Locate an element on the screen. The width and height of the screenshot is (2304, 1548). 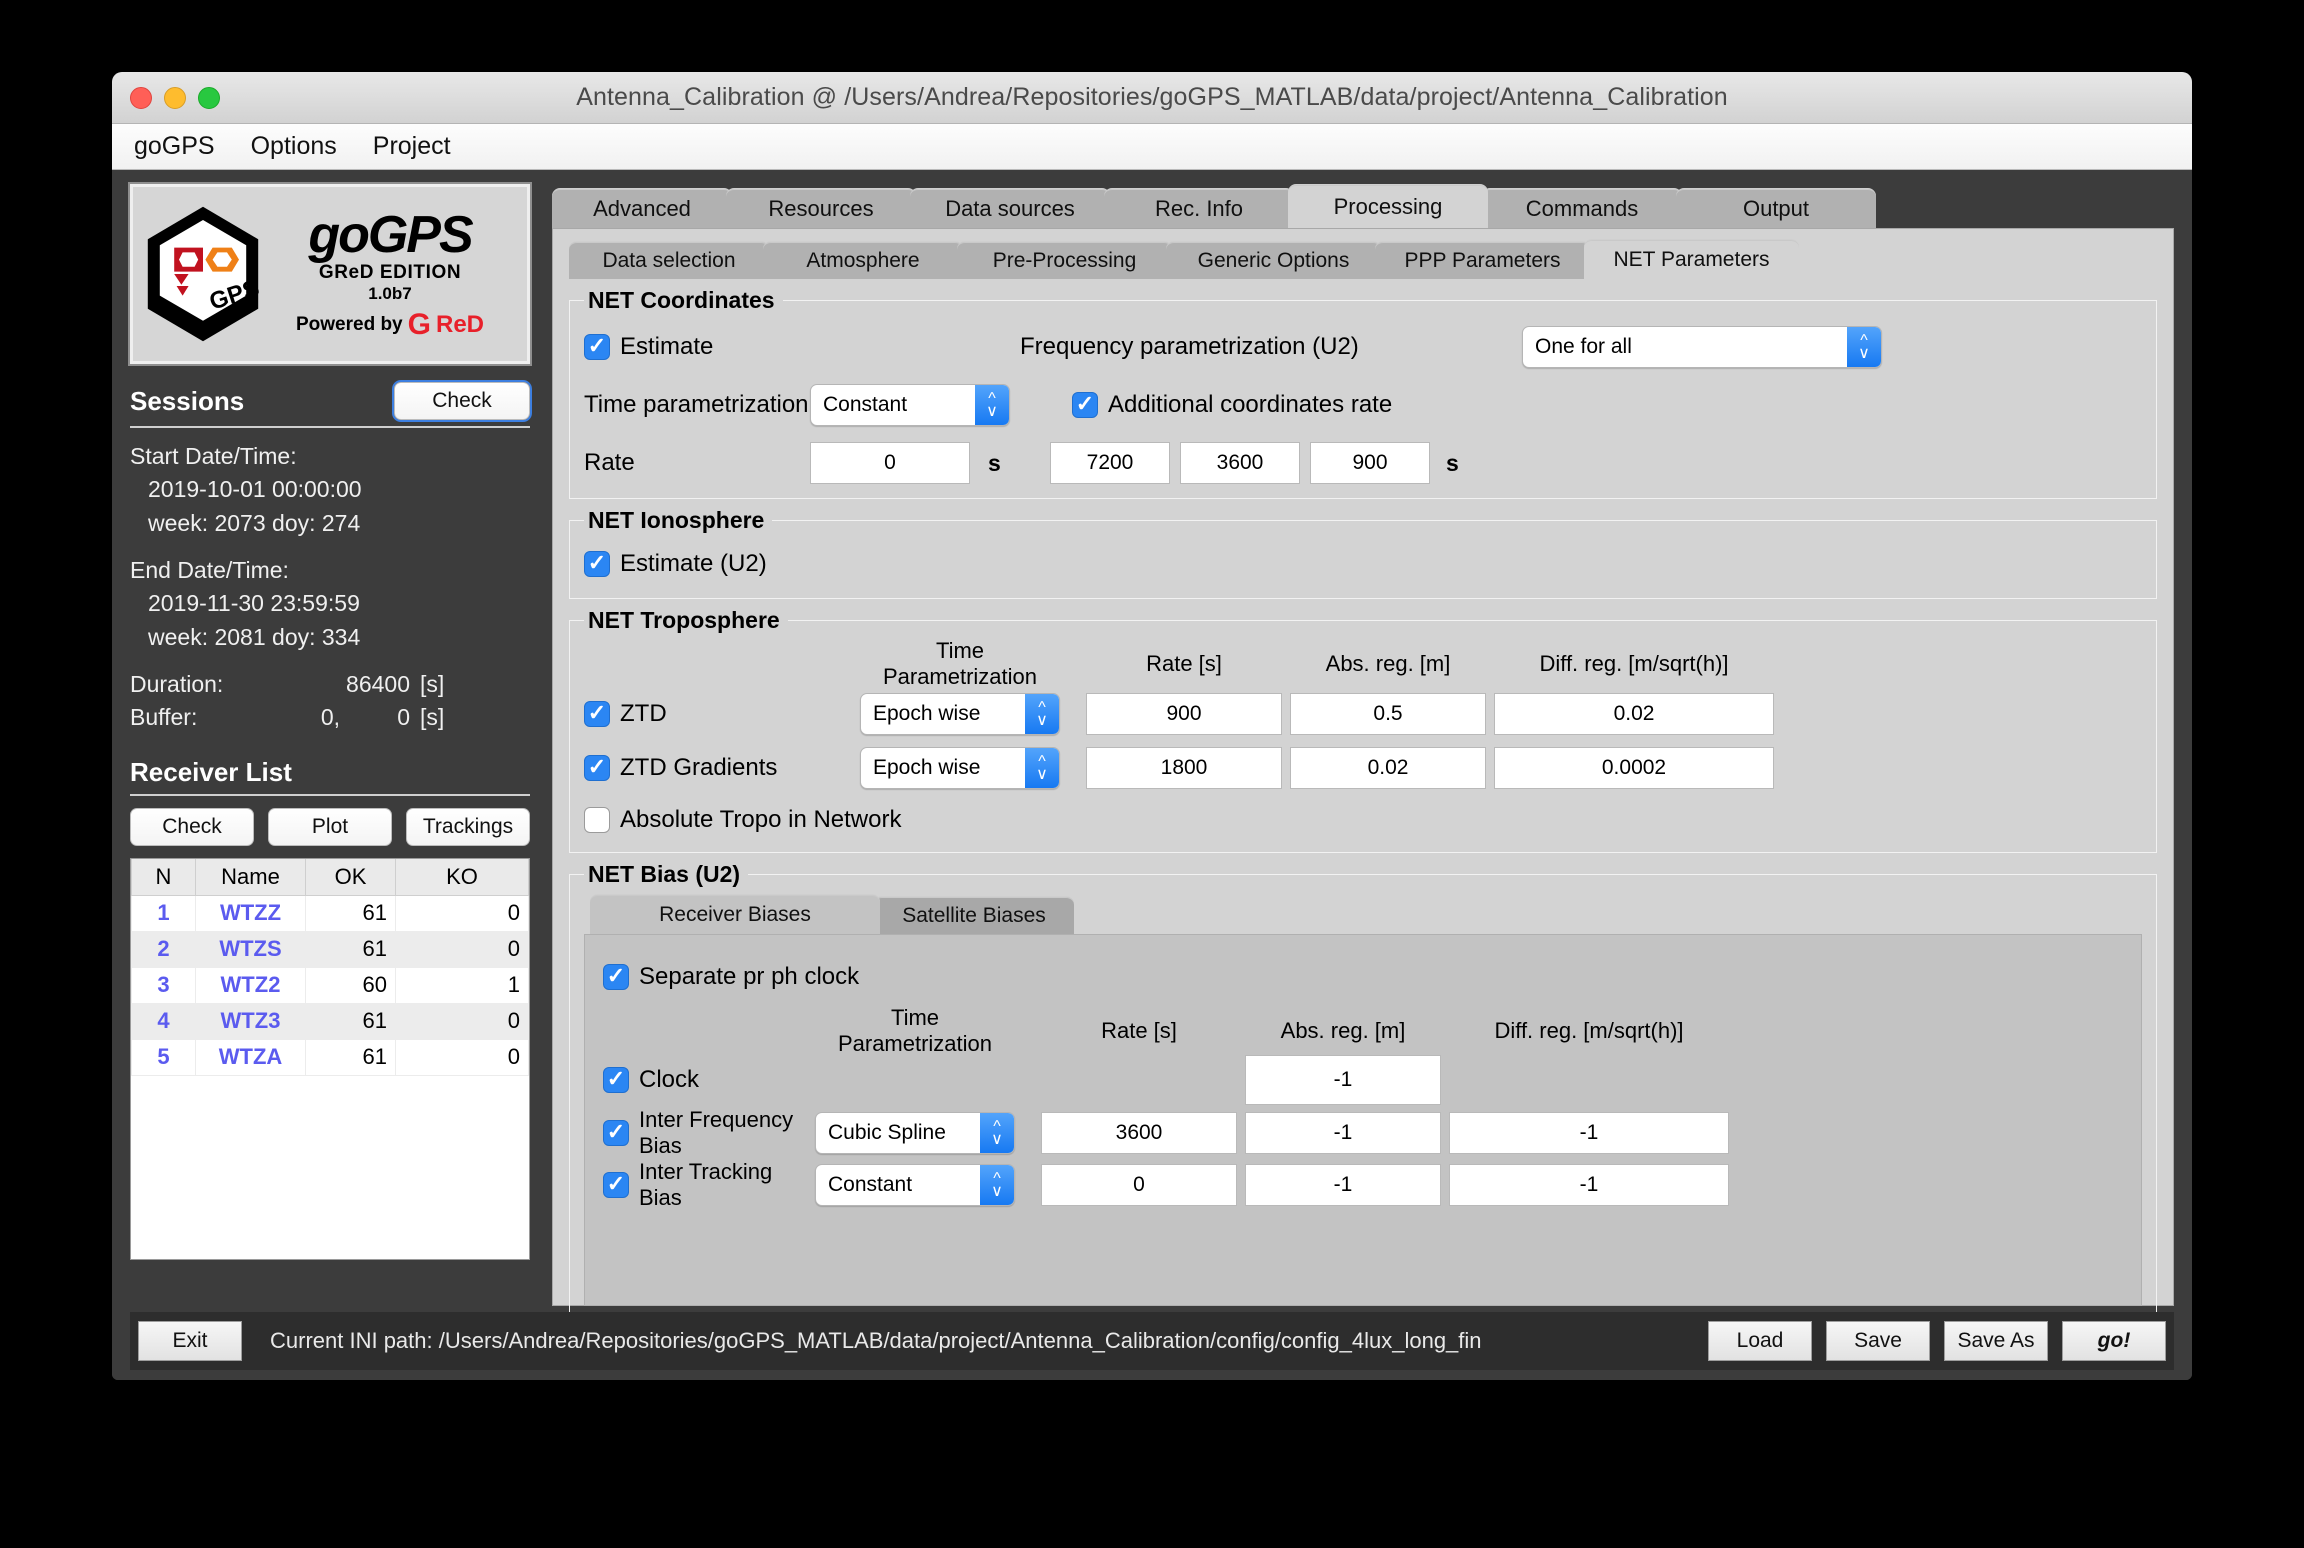
clock-checkbox: Clock is located at coordinates (709, 1080).